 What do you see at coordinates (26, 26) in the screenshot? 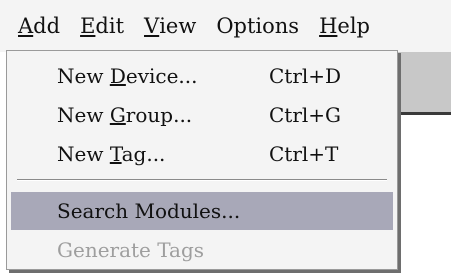
I see `menu-add-mnemonic: A` at bounding box center [26, 26].